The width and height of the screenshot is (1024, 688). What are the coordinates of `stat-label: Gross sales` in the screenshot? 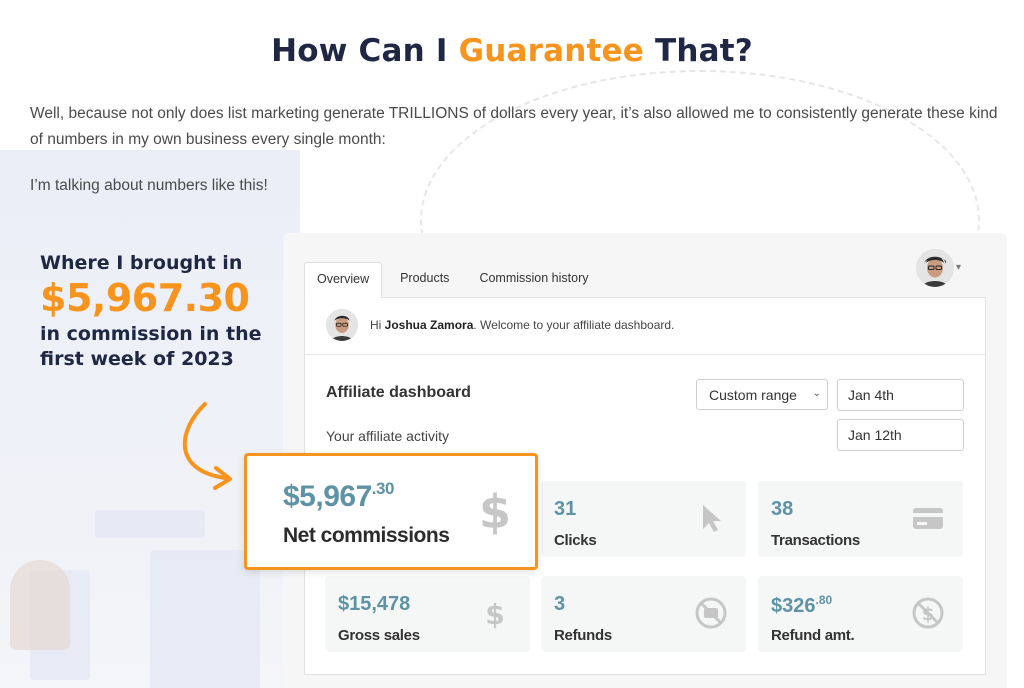 It's located at (379, 635).